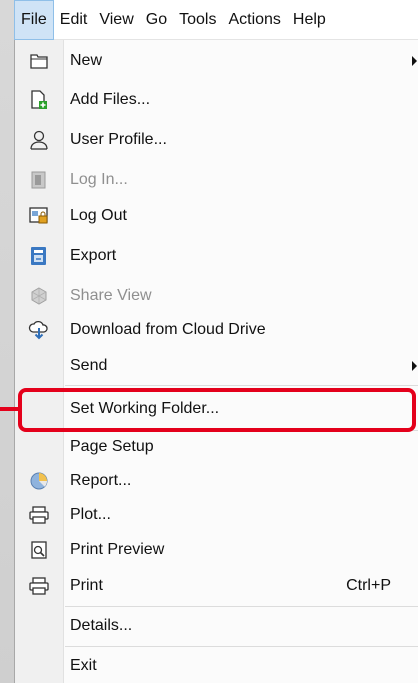 This screenshot has width=418, height=683. I want to click on menu-bar: File Edit View Go Tools Actions Help, so click(216, 20).